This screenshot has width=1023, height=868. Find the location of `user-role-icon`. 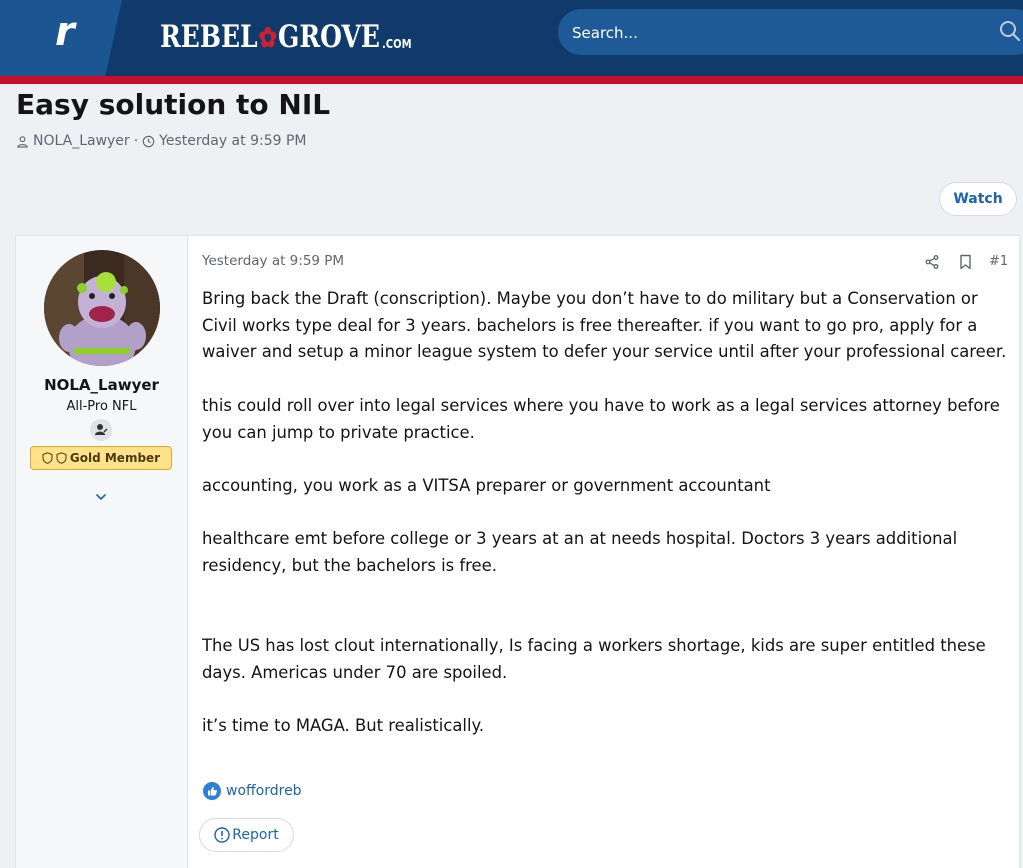

user-role-icon is located at coordinates (101, 430).